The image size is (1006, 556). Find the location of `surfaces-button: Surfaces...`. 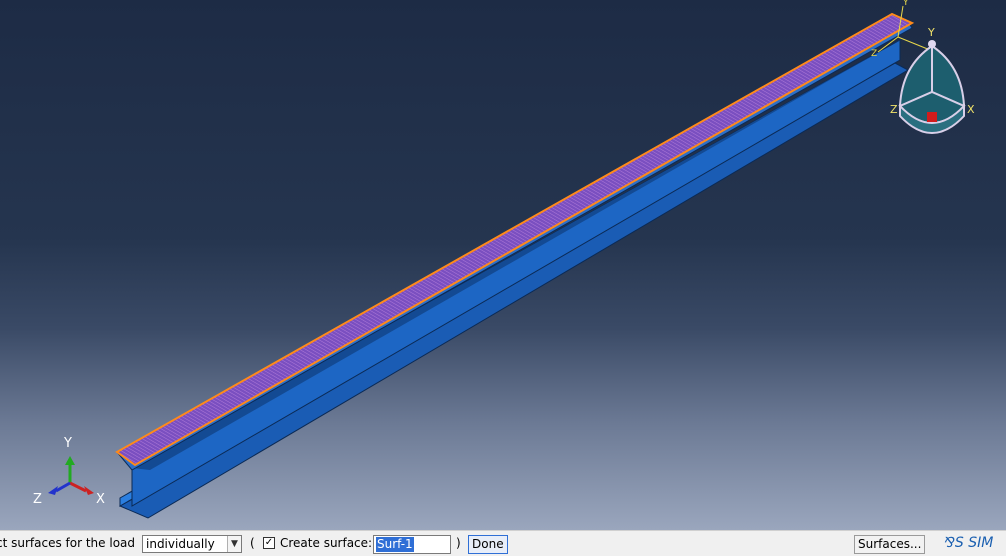

surfaces-button: Surfaces... is located at coordinates (890, 544).